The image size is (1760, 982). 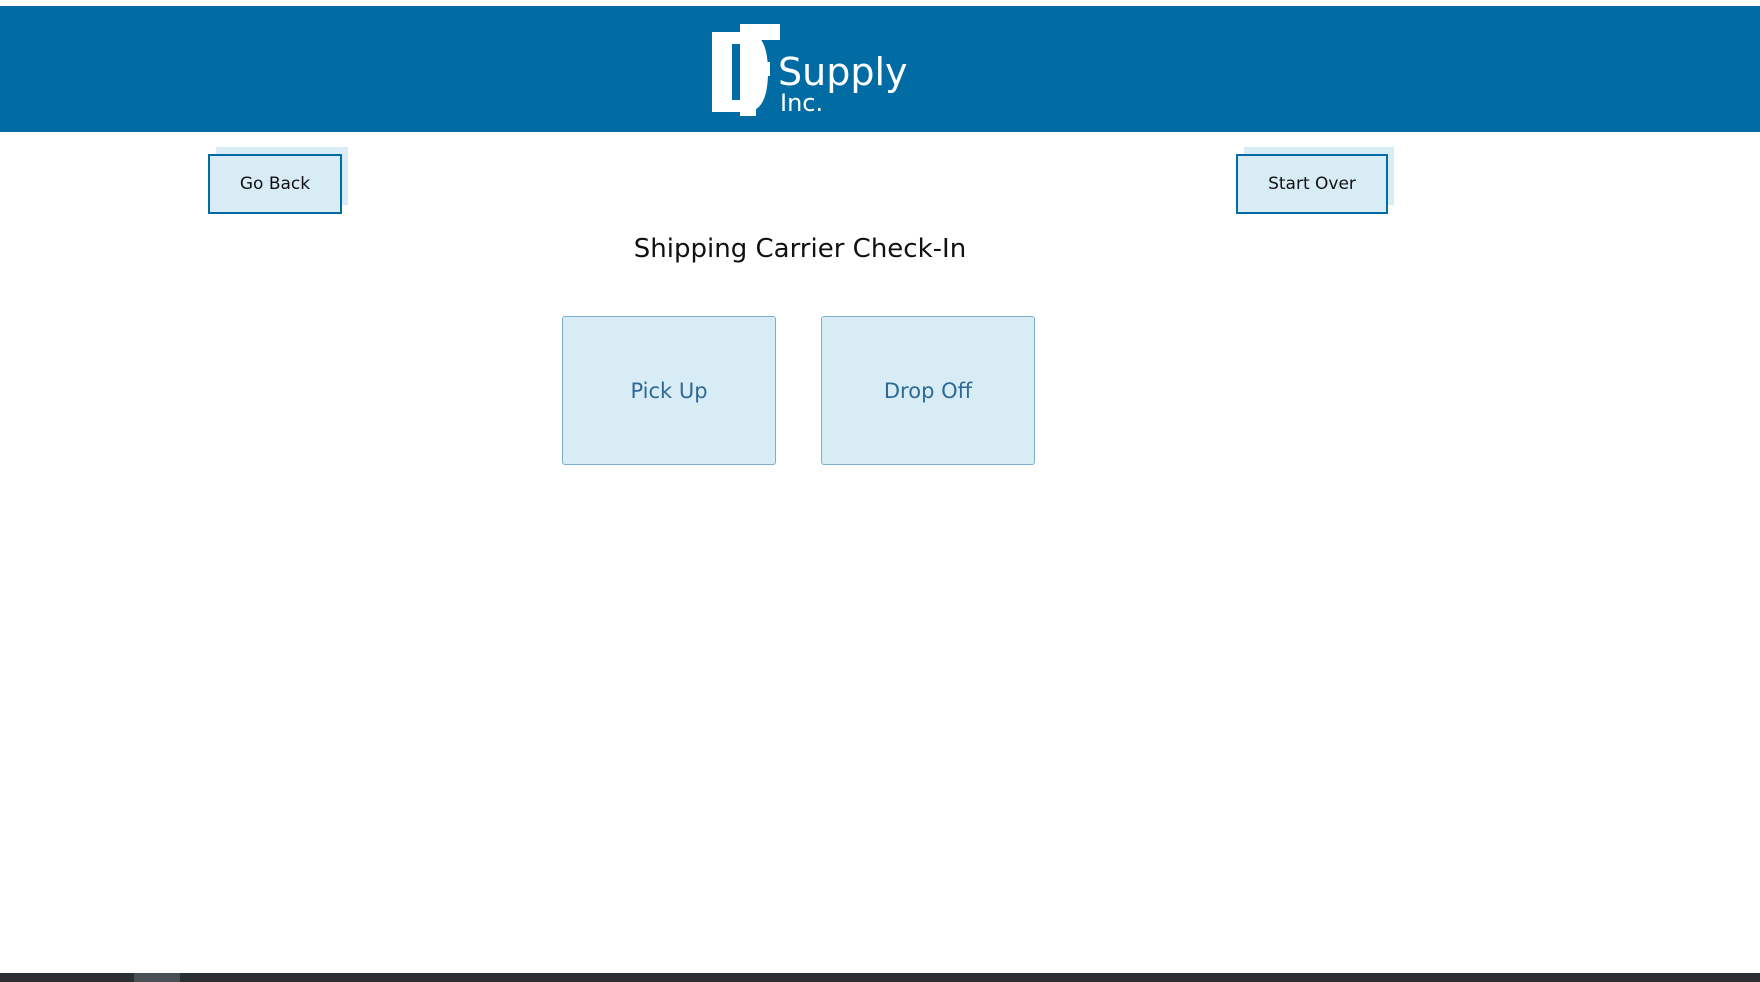 I want to click on pick-up-button: Pick Up, so click(x=669, y=390).